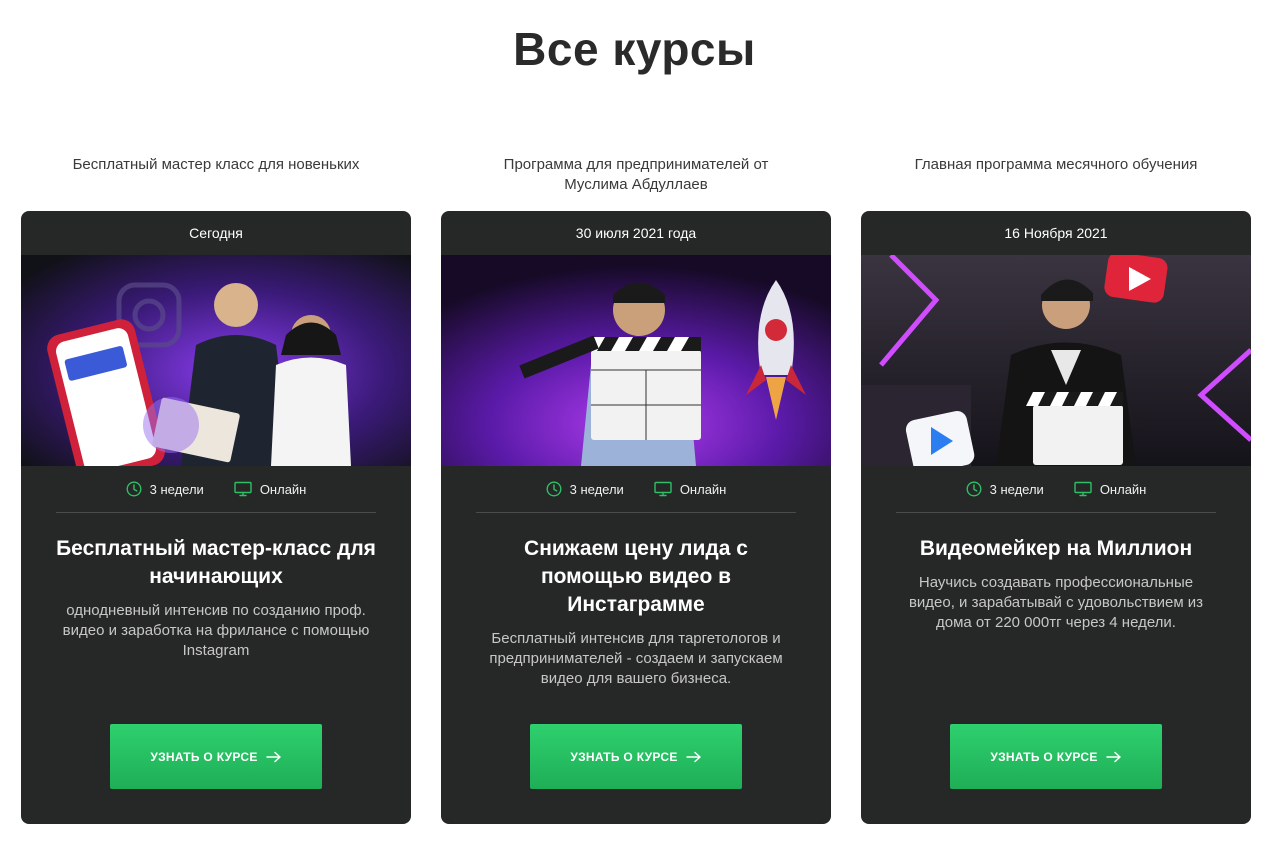 The image size is (1269, 867). Describe the element at coordinates (634, 49) in the screenshot. I see `page-title: Все курсы` at that location.